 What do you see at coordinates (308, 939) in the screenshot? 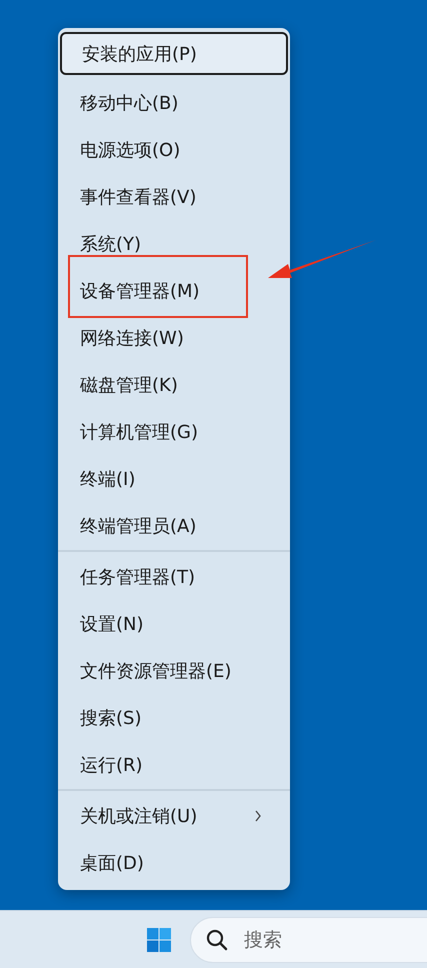
I see `search-field: 搜索` at bounding box center [308, 939].